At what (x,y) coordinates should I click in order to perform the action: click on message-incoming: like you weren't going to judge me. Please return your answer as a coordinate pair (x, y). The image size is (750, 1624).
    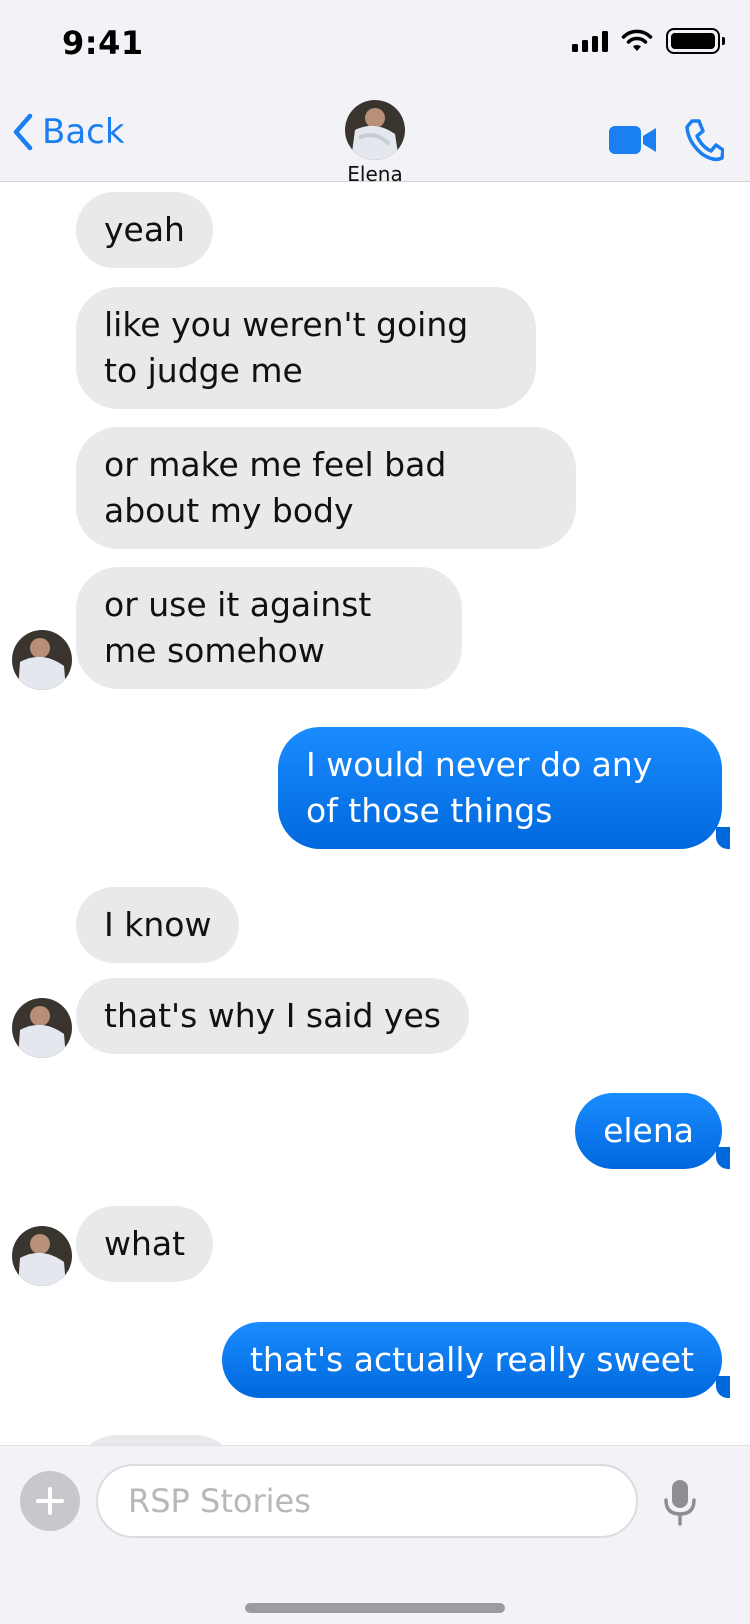
    Looking at the image, I should click on (306, 348).